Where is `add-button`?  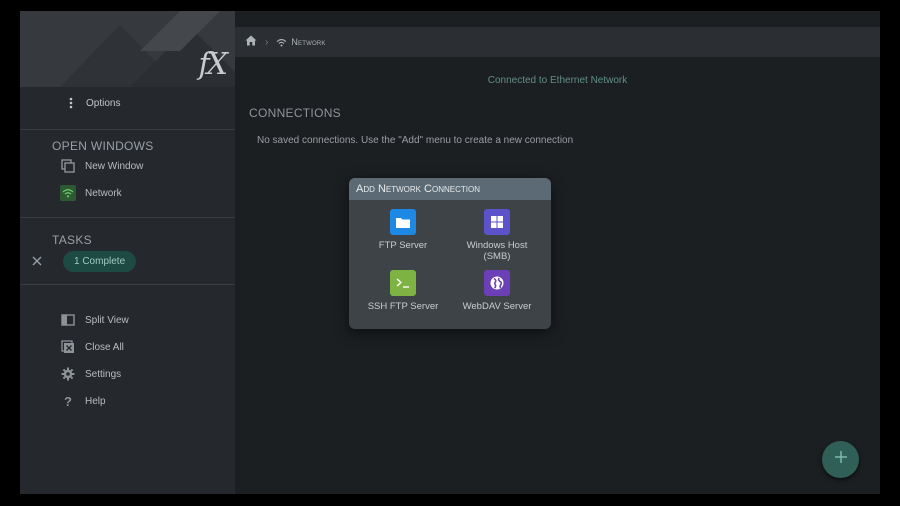
add-button is located at coordinates (840, 459).